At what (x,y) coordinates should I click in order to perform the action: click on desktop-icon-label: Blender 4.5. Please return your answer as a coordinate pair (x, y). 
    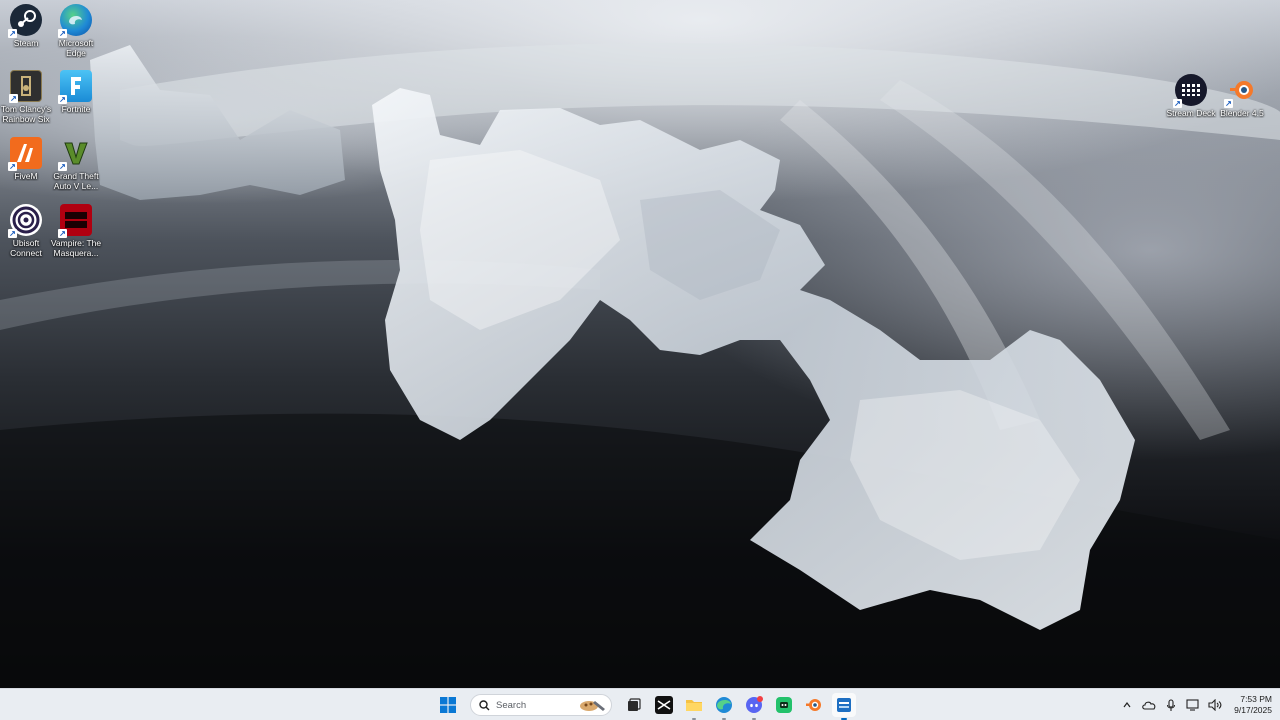
    Looking at the image, I should click on (1242, 113).